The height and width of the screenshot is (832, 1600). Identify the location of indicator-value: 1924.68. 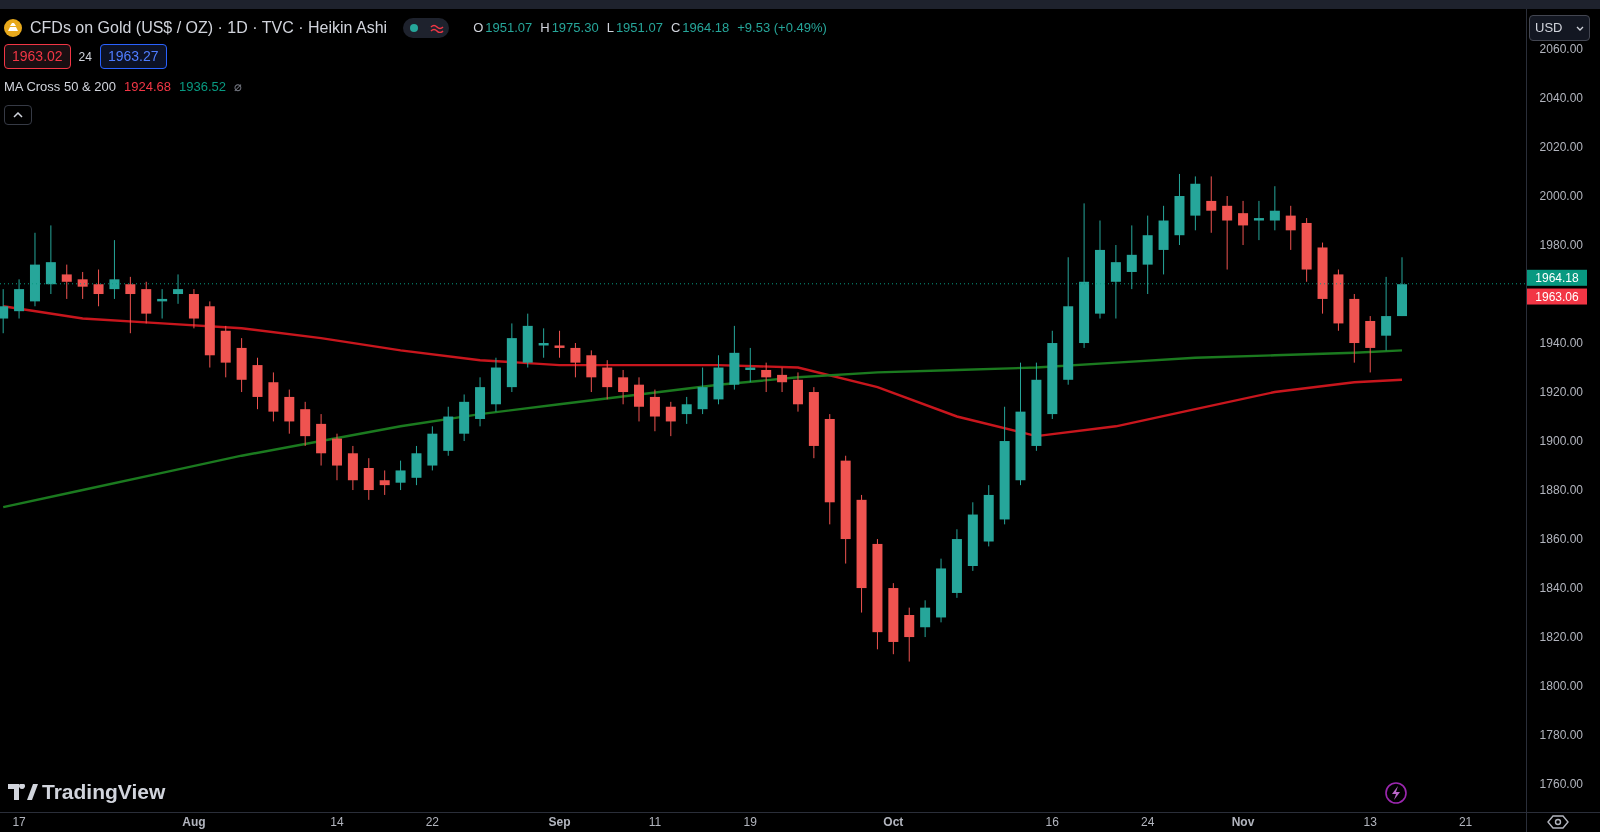
(147, 87).